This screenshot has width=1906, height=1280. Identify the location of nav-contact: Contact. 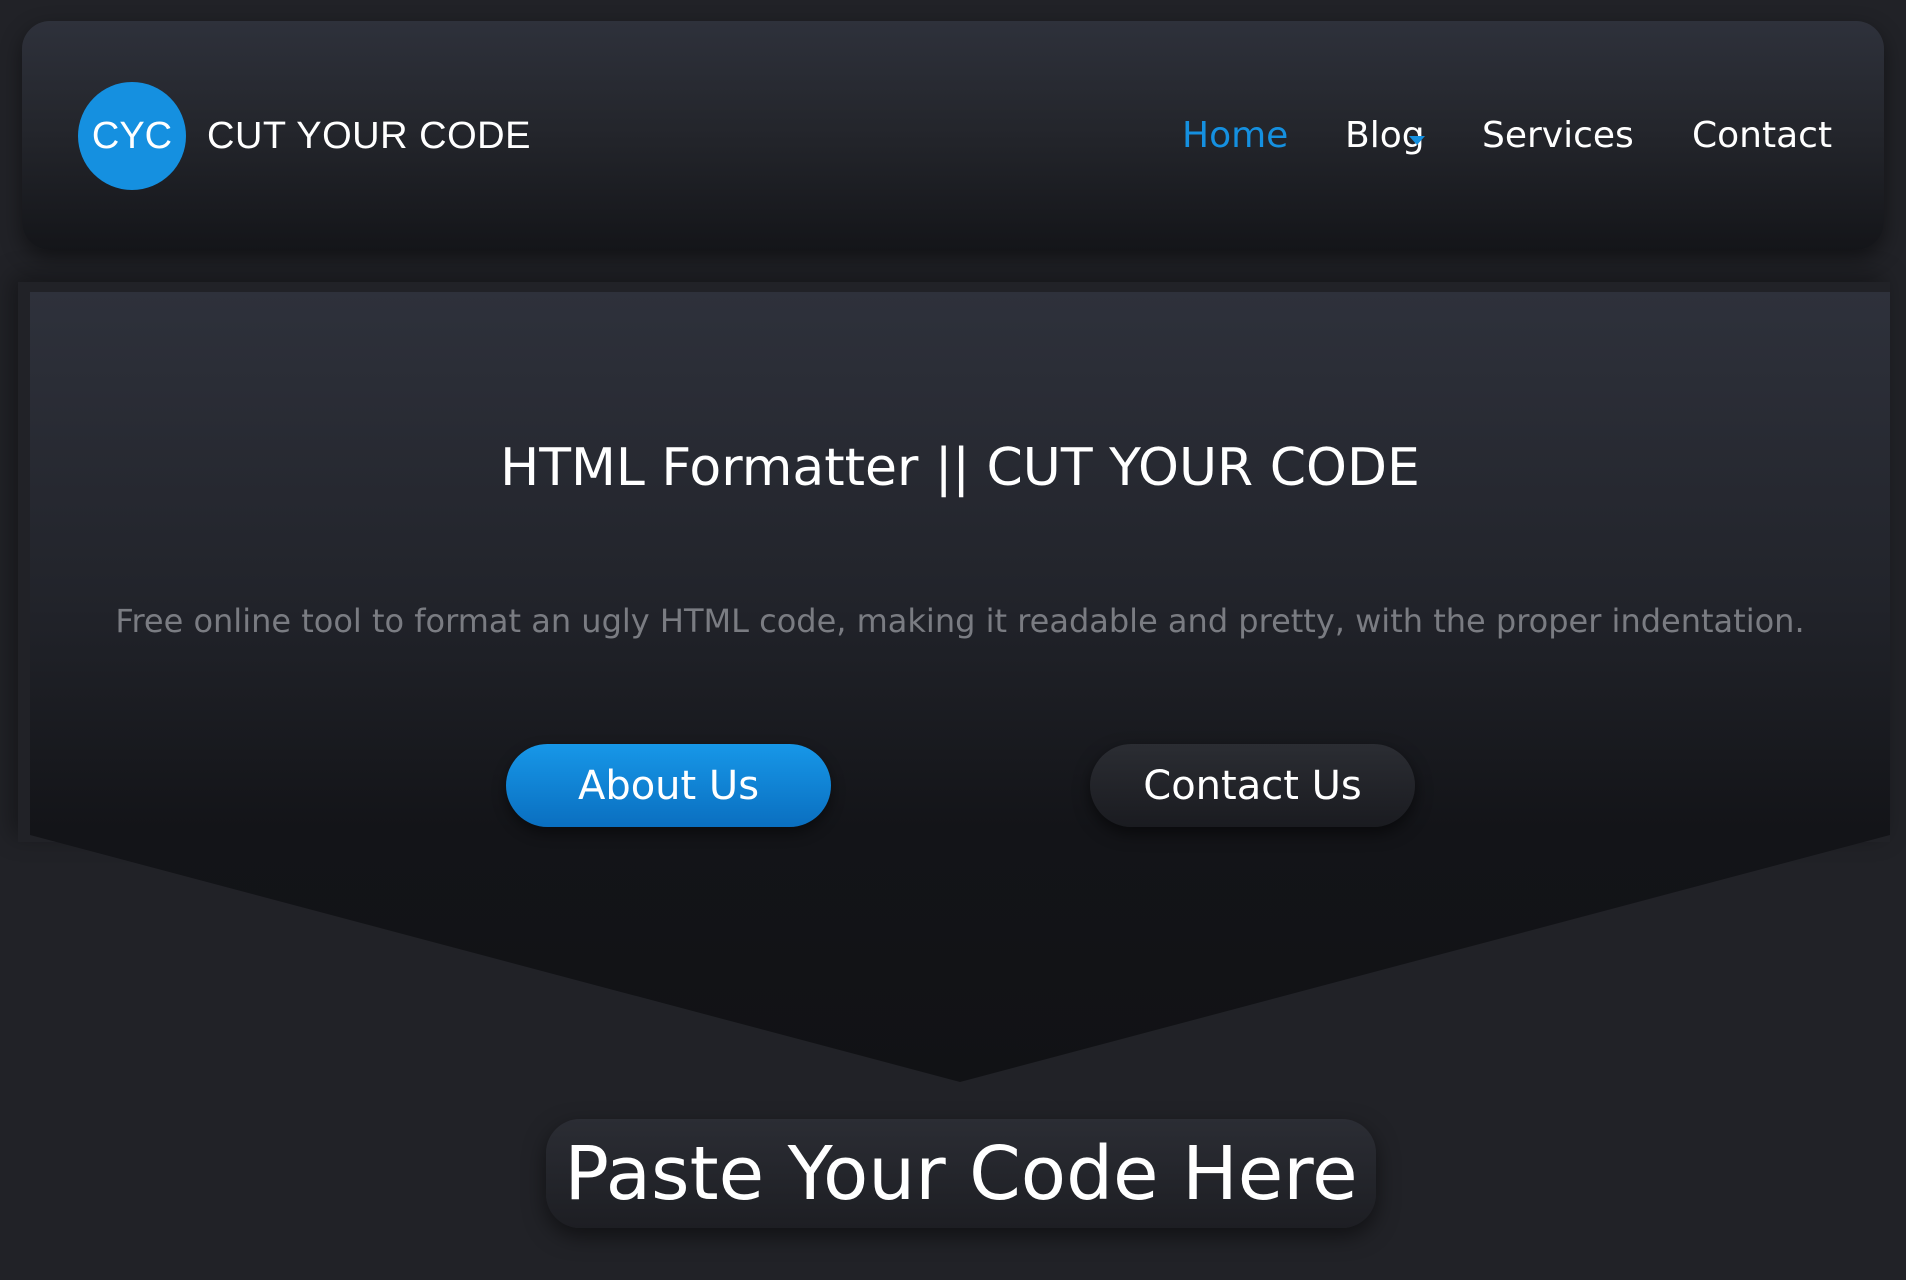
(1762, 136).